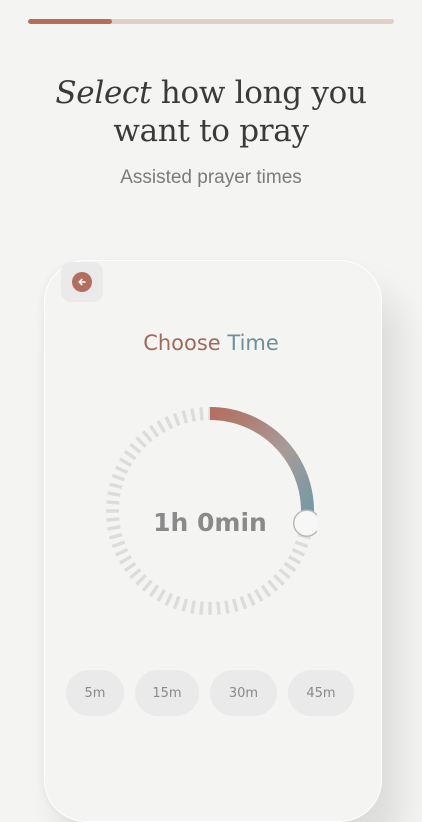 The image size is (422, 822). I want to click on choose-time-title: Choose Time, so click(211, 343).